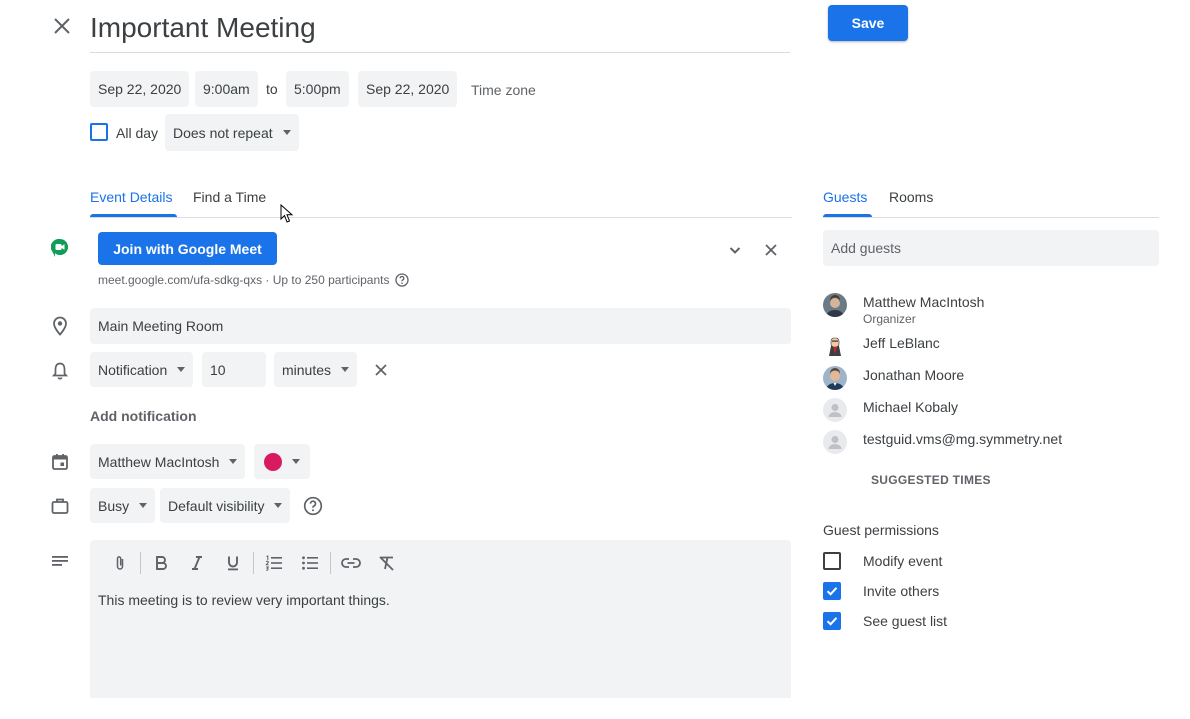 The image size is (1190, 719). What do you see at coordinates (402, 280) in the screenshot?
I see `help-icon` at bounding box center [402, 280].